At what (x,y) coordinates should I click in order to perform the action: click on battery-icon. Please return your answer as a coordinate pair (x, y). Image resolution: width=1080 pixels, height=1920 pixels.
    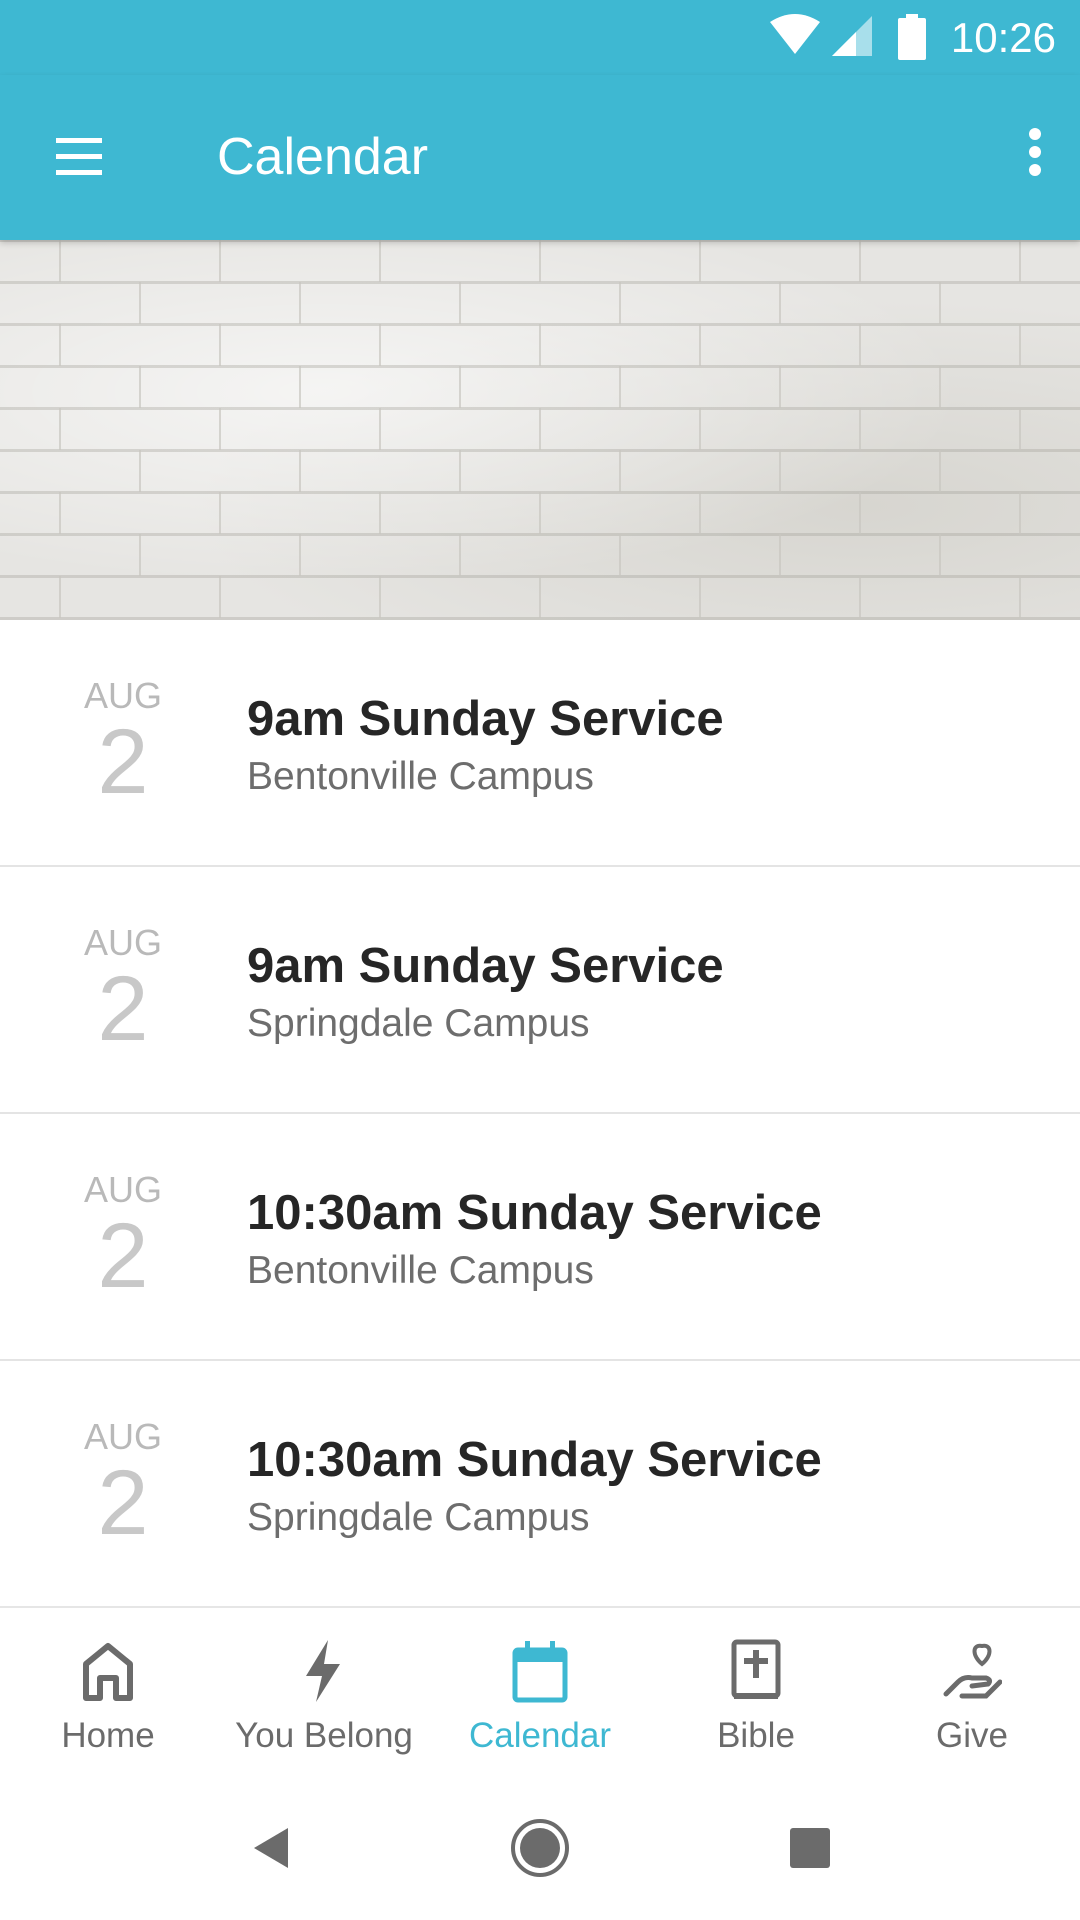
    Looking at the image, I should click on (912, 39).